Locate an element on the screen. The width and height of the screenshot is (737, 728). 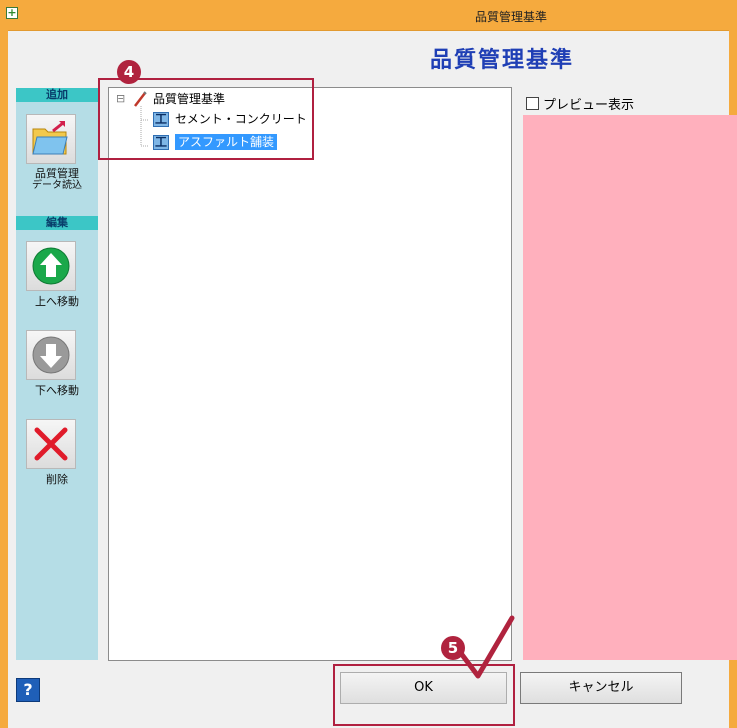
move-down-button is located at coordinates (51, 355).